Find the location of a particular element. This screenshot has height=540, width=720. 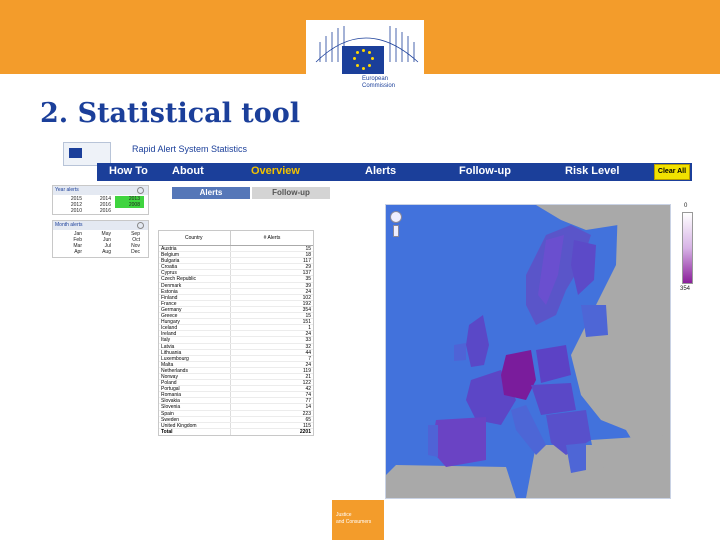

alert-count: 192 is located at coordinates (306, 303).